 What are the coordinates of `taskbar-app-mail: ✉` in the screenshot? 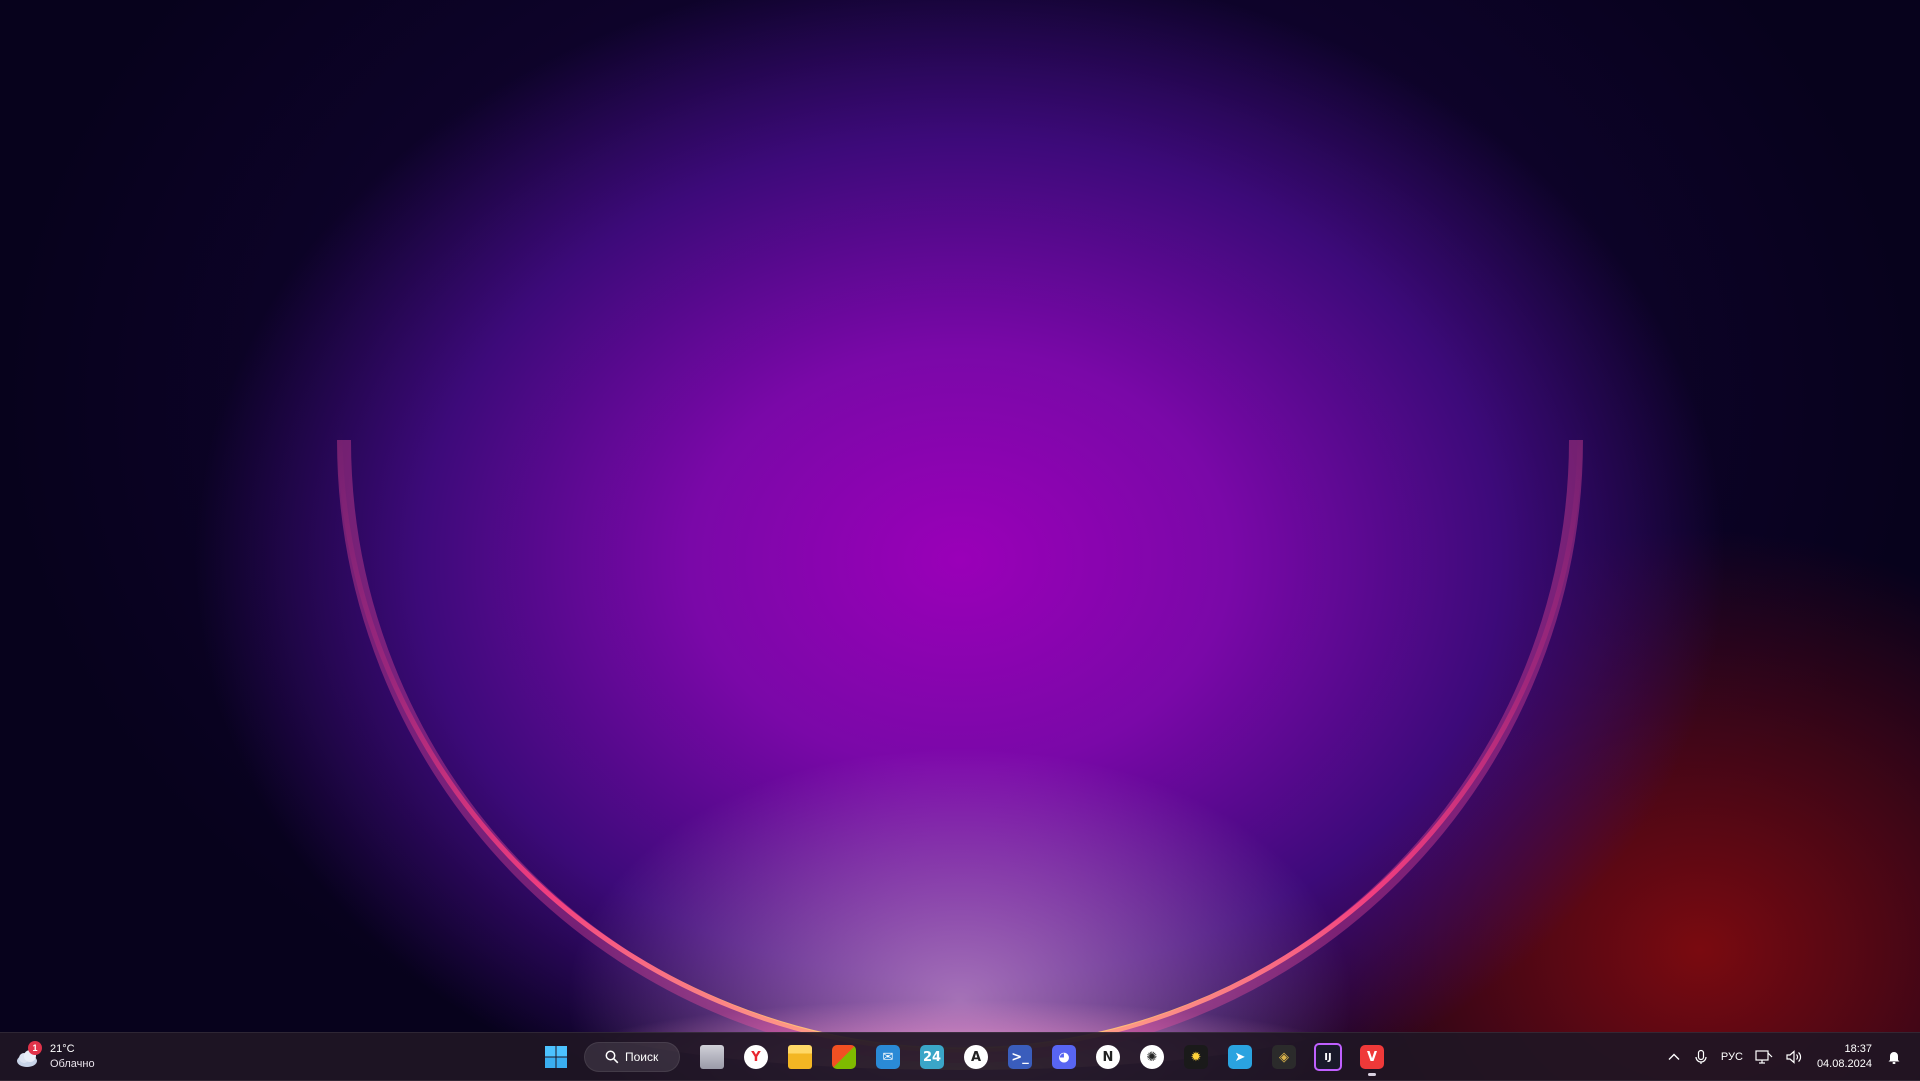 It's located at (888, 1057).